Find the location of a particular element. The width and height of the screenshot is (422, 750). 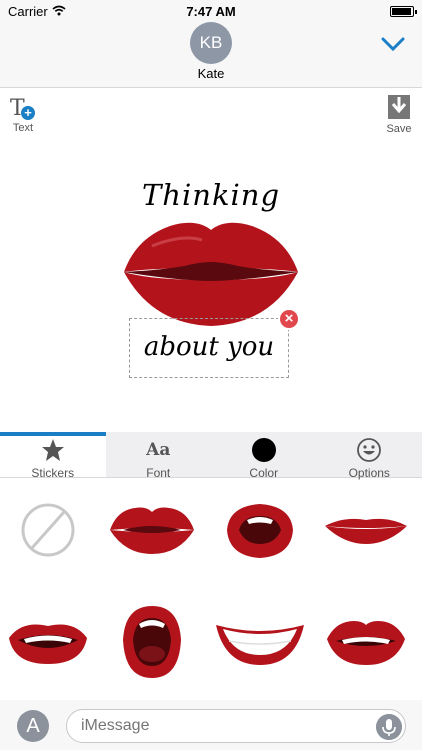

save-button: Save is located at coordinates (399, 114).